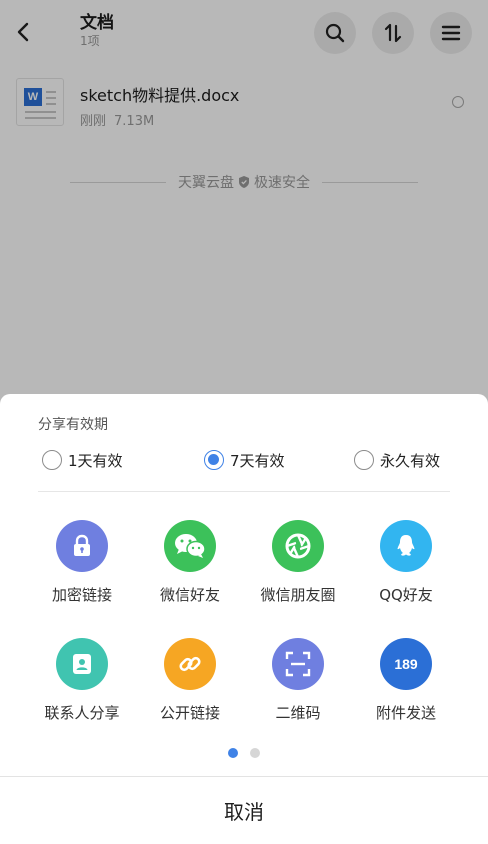 The width and height of the screenshot is (488, 844). Describe the element at coordinates (233, 753) in the screenshot. I see `page-dot-active` at that location.